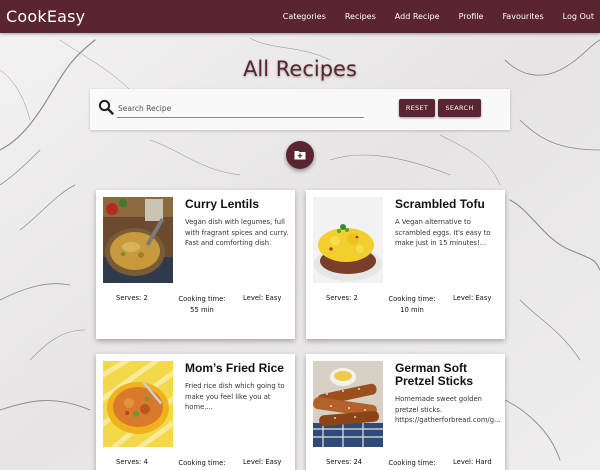 The height and width of the screenshot is (470, 600). I want to click on nav-link-favourites: Favourites, so click(522, 16).